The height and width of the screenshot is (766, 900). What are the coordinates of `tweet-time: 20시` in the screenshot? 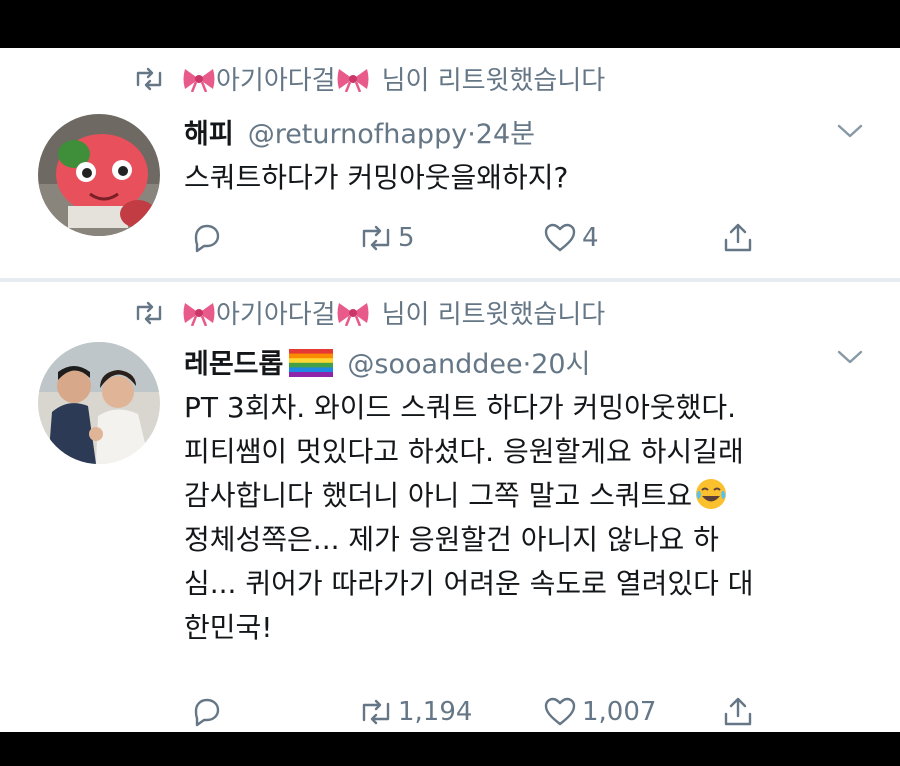 It's located at (560, 361).